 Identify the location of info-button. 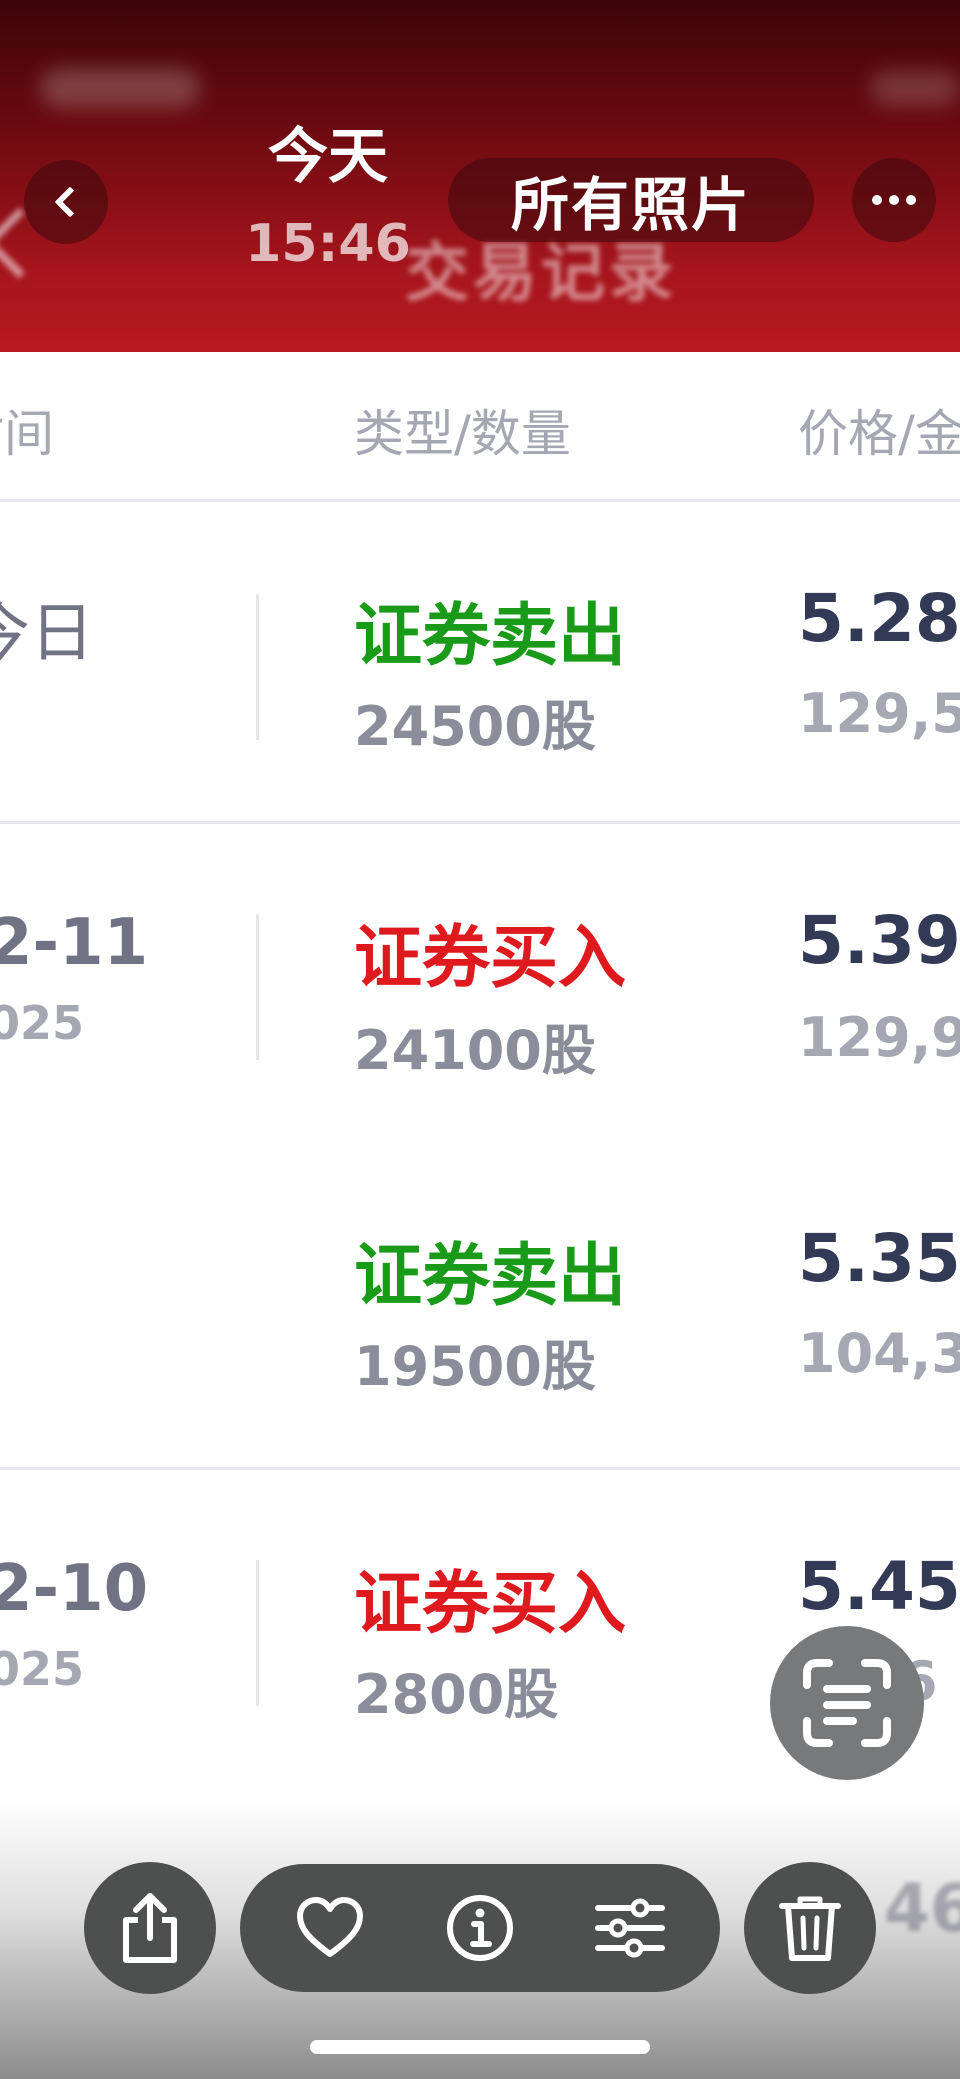
(480, 1928).